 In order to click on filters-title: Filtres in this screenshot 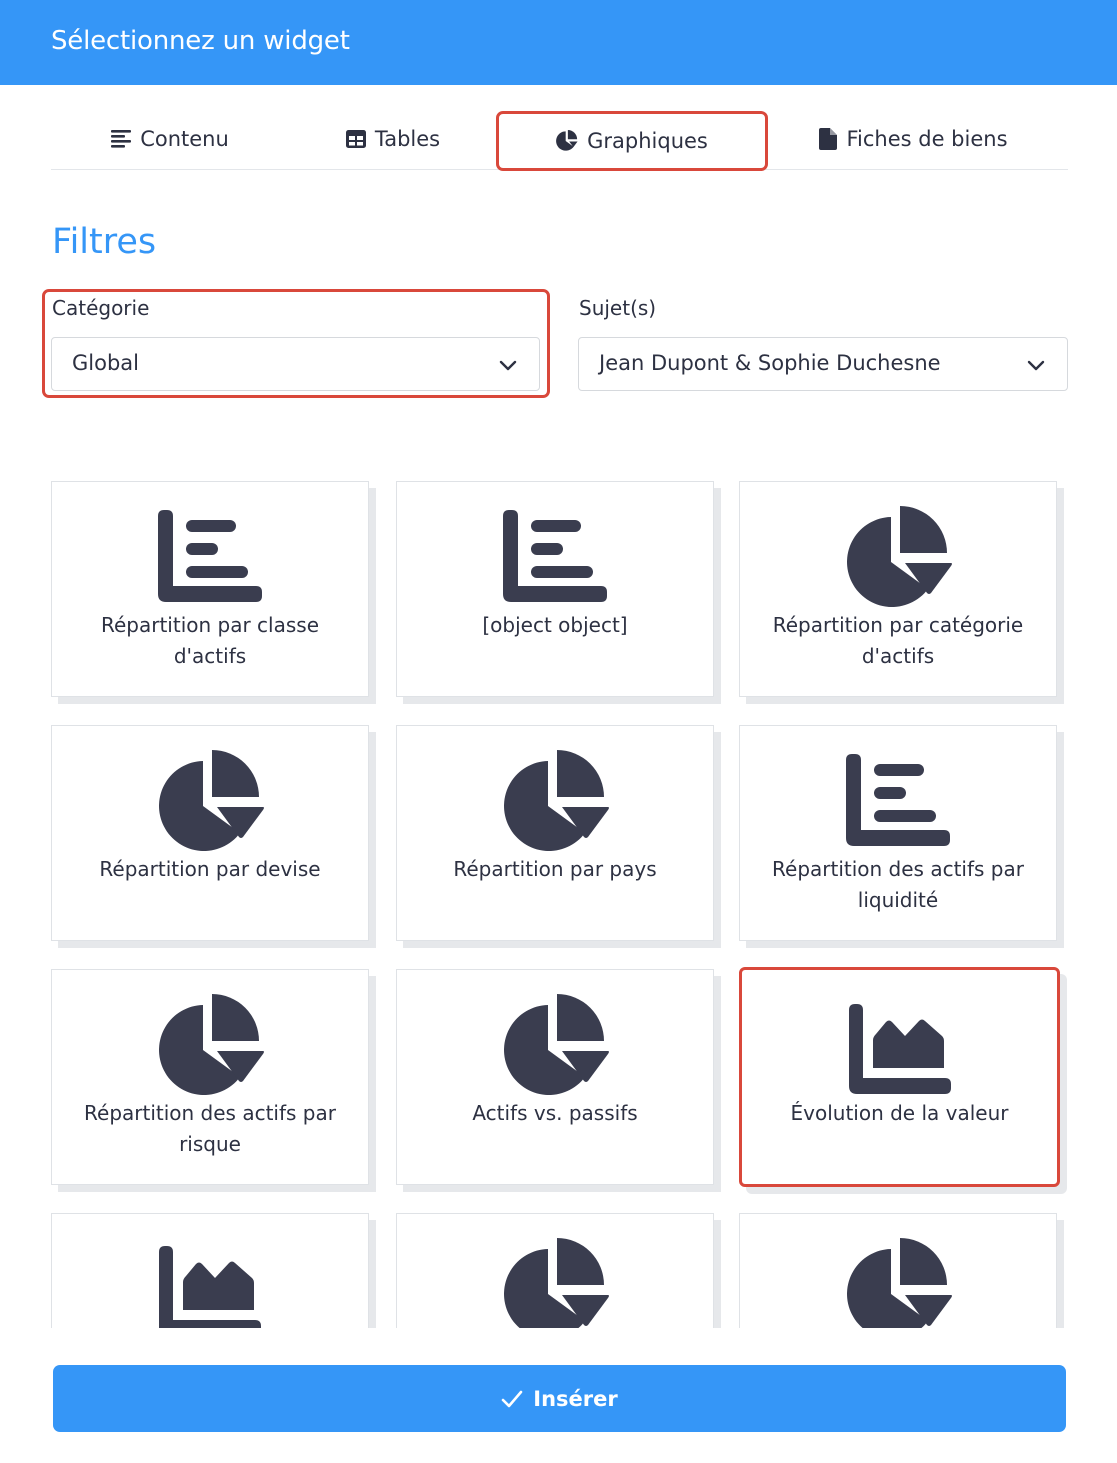, I will do `click(104, 242)`.